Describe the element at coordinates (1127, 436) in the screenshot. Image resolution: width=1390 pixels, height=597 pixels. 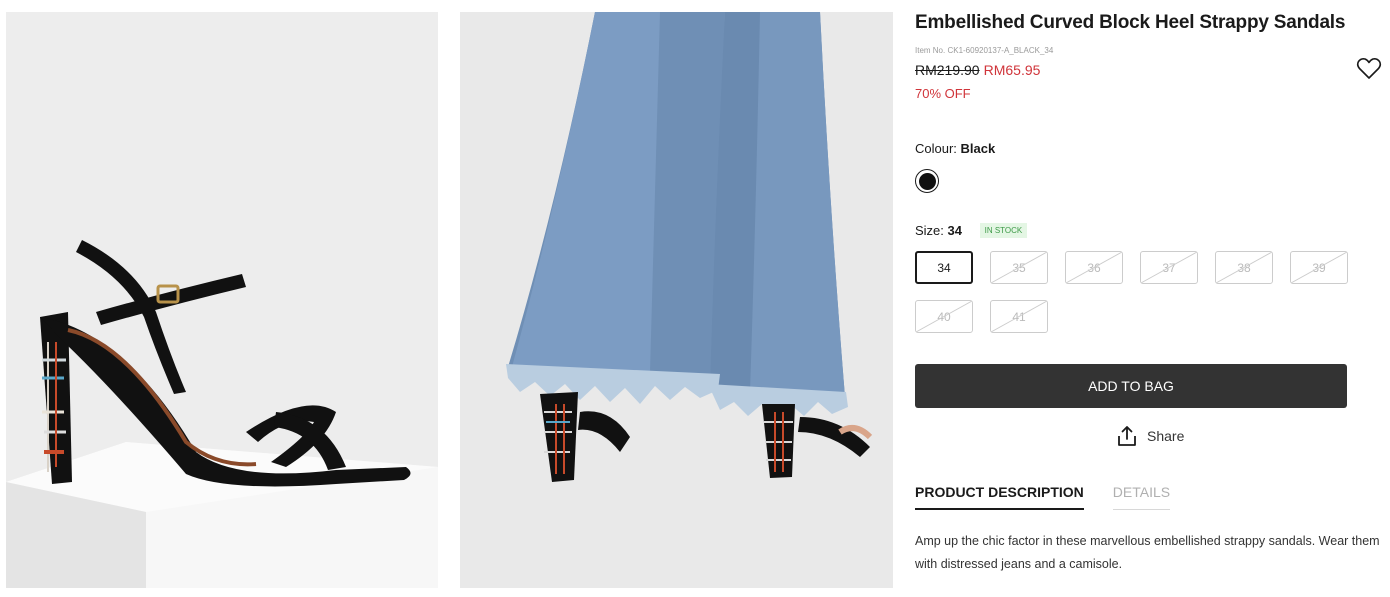
I see `share-icon` at that location.